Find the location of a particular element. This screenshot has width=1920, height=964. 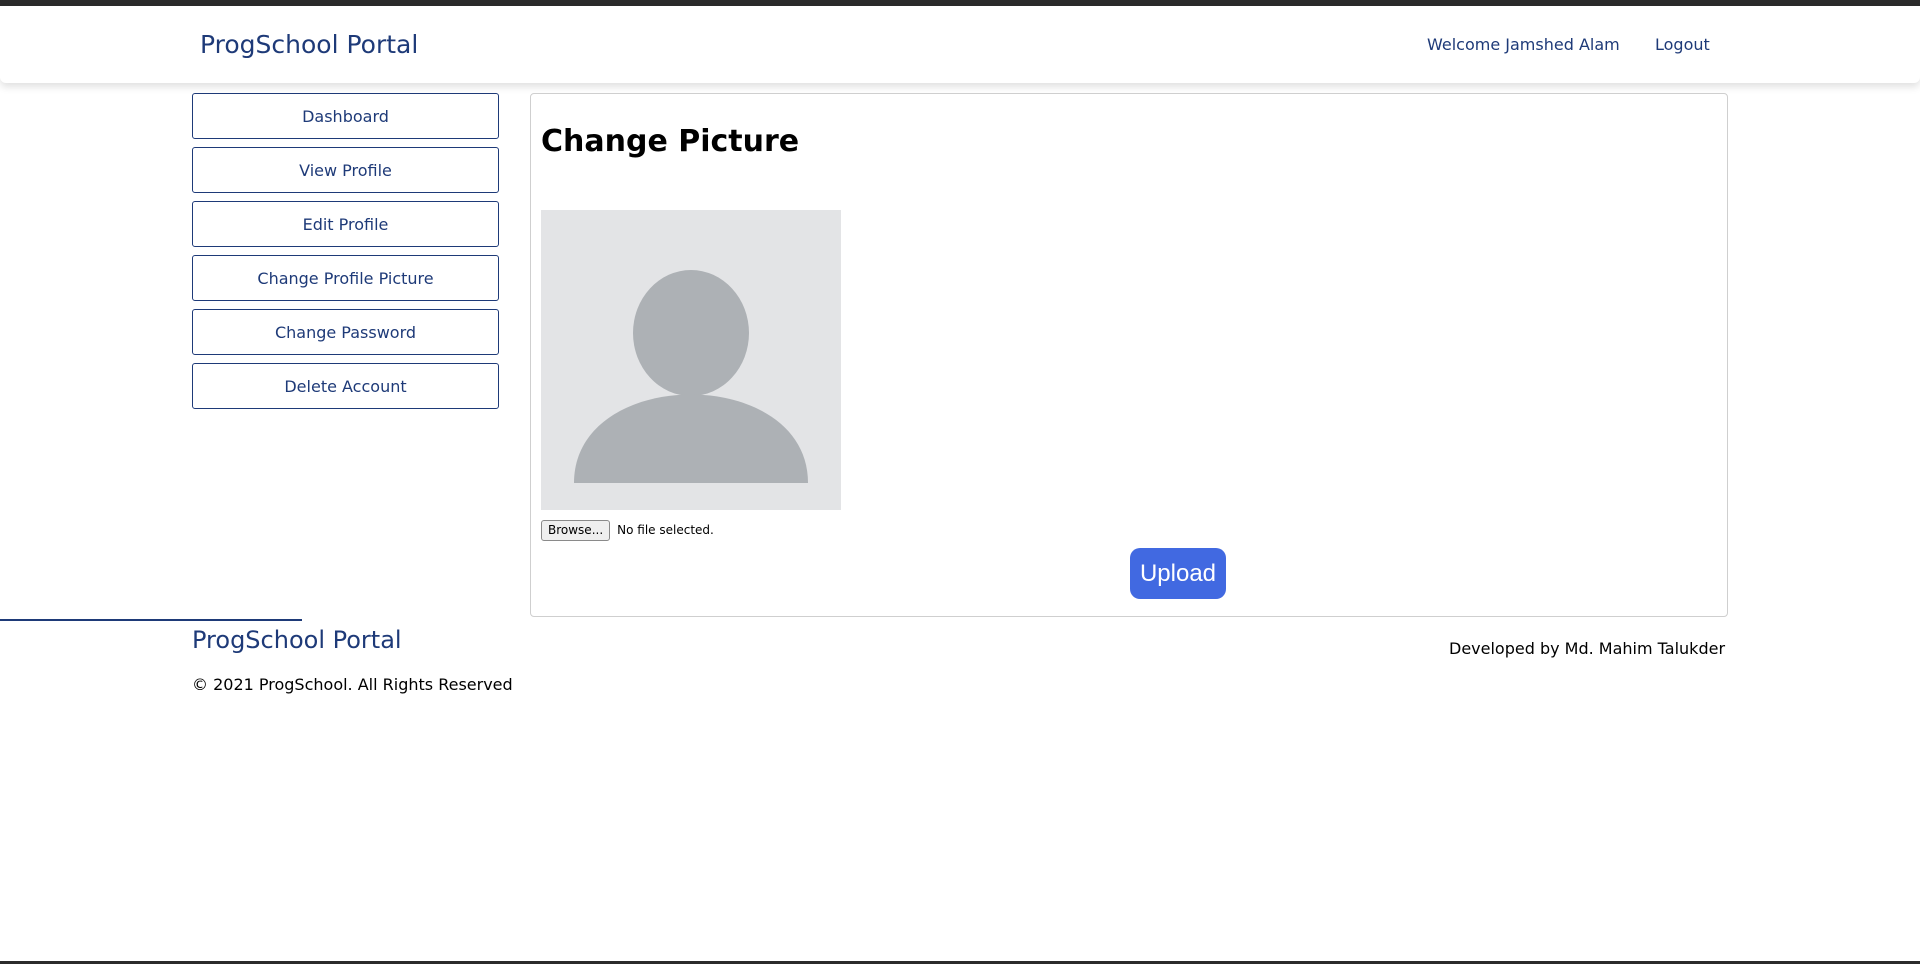

sidebar-item-edit-profile: Edit Profile is located at coordinates (345, 224).